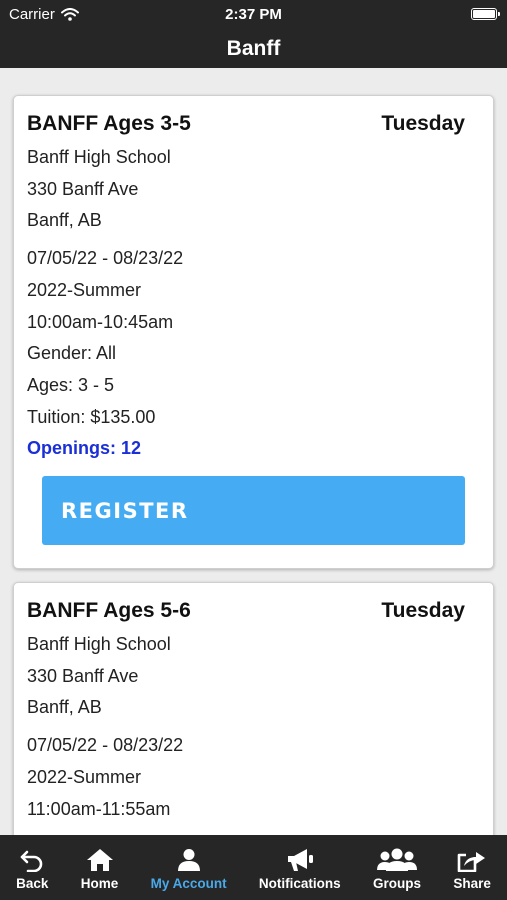 The height and width of the screenshot is (900, 507). I want to click on tab-label: Notifications, so click(299, 883).